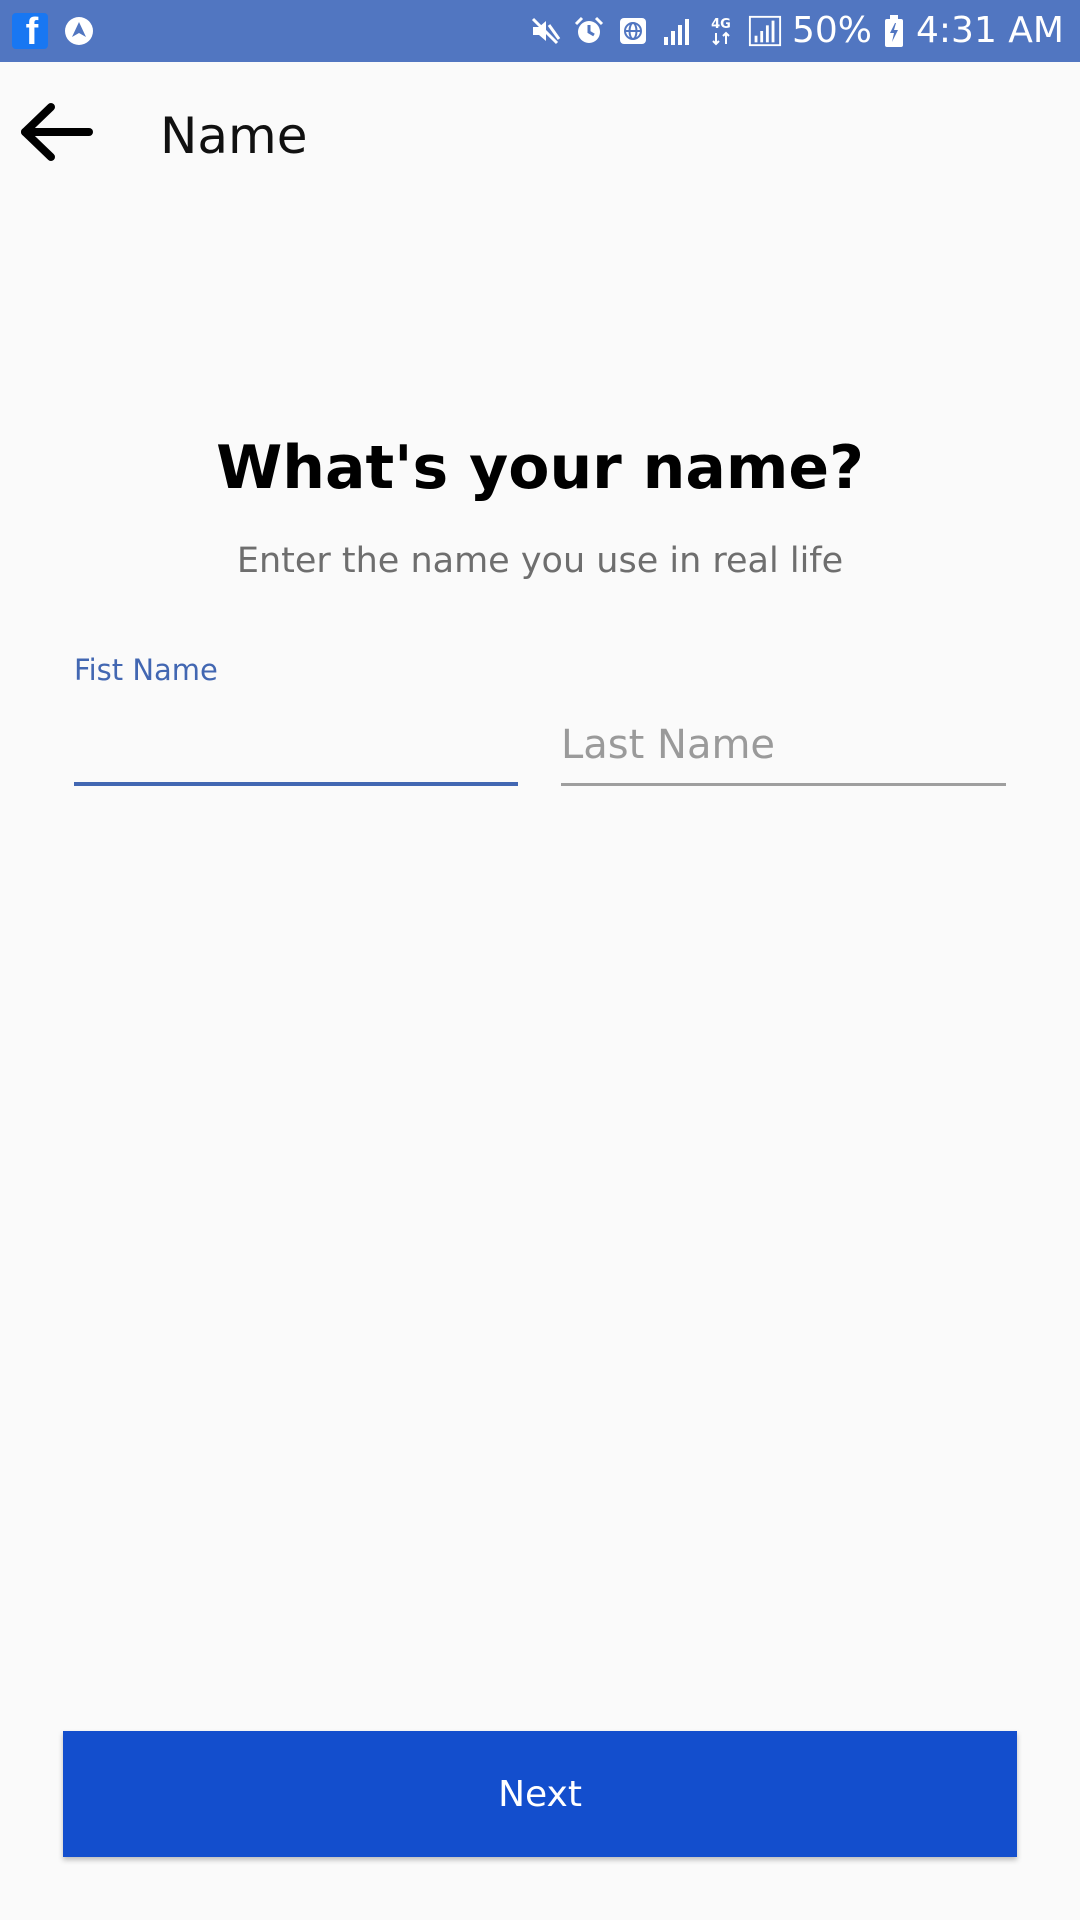 The height and width of the screenshot is (1920, 1080). Describe the element at coordinates (30, 31) in the screenshot. I see `facebook-icon: f` at that location.